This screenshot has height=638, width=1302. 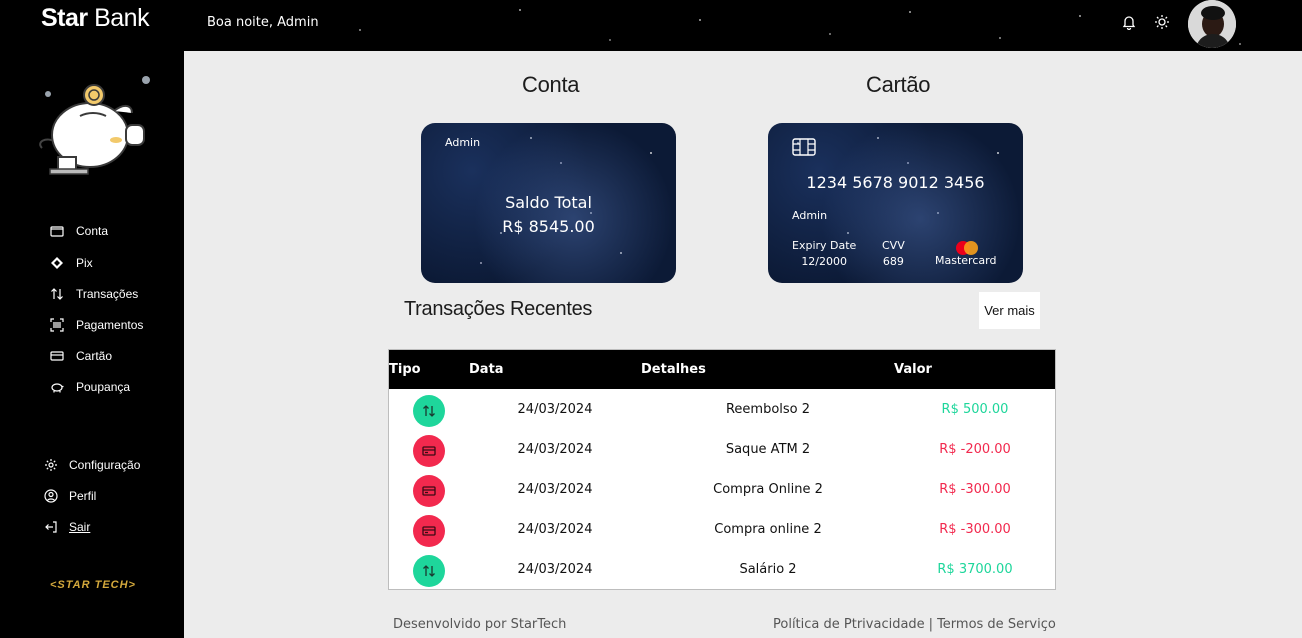 What do you see at coordinates (768, 409) in the screenshot?
I see `row-details: Reembolso 2` at bounding box center [768, 409].